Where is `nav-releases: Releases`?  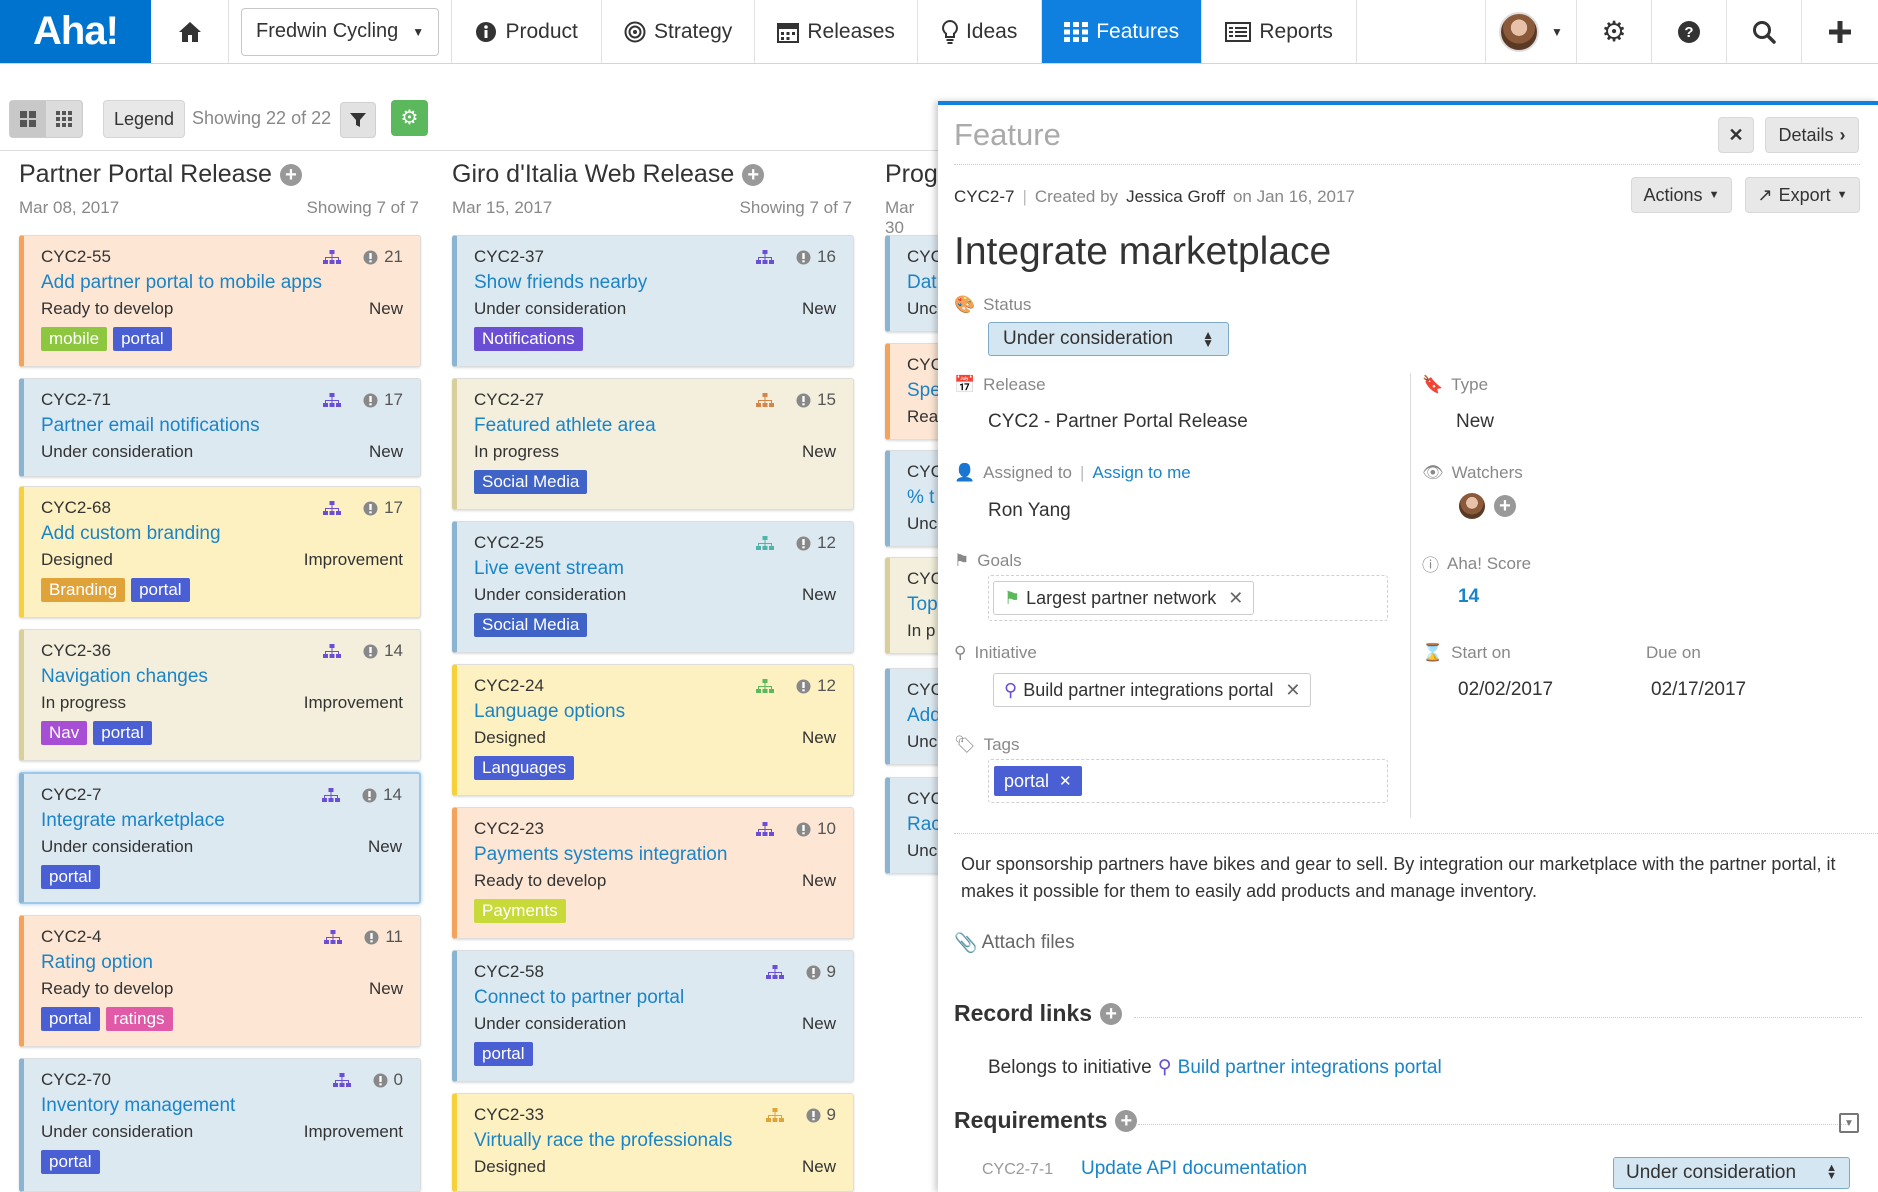 nav-releases: Releases is located at coordinates (837, 31).